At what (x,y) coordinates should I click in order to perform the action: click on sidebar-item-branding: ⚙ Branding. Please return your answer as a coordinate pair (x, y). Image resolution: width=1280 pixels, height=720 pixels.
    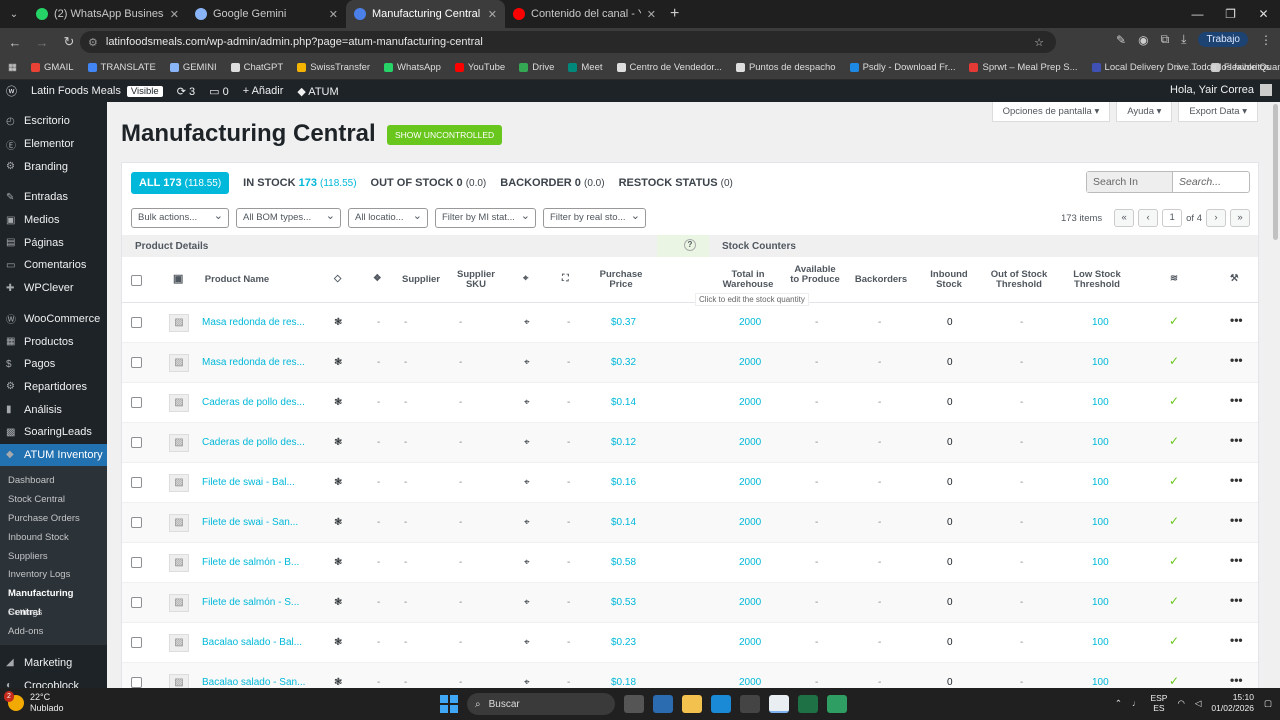
    Looking at the image, I should click on (53, 166).